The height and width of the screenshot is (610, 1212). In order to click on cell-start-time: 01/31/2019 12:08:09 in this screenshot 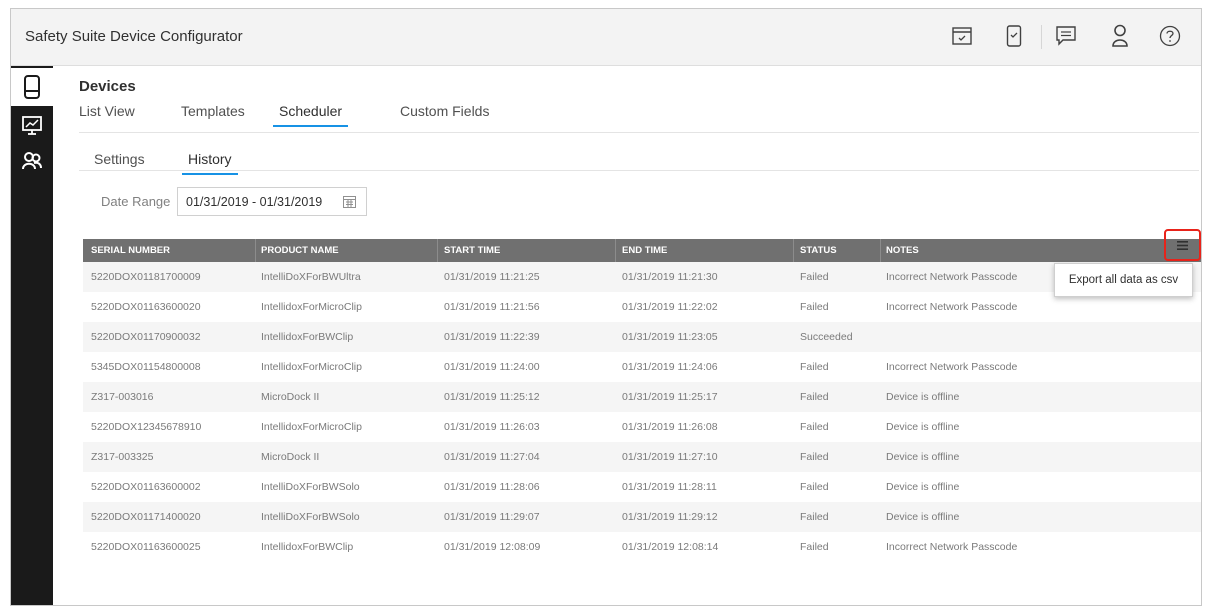, I will do `click(492, 547)`.